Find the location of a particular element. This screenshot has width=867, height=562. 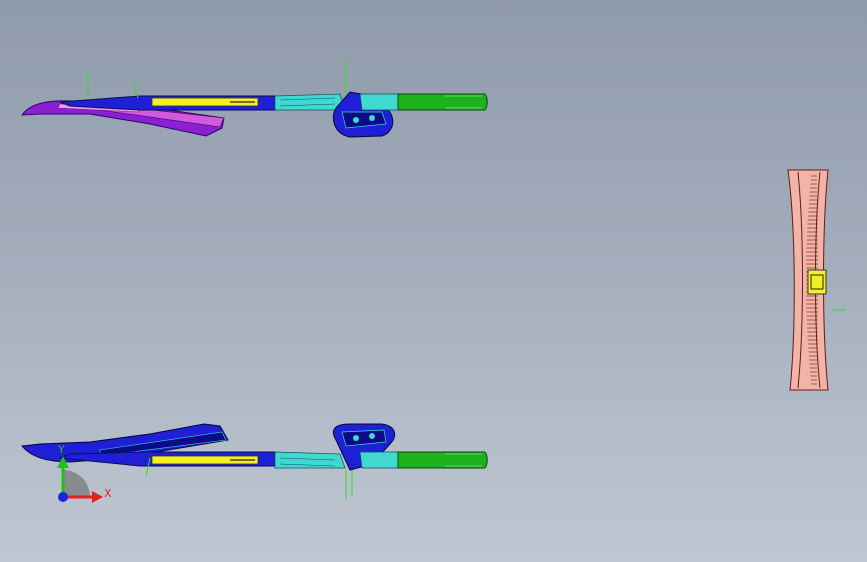

triad-x-label: X is located at coordinates (108, 493).